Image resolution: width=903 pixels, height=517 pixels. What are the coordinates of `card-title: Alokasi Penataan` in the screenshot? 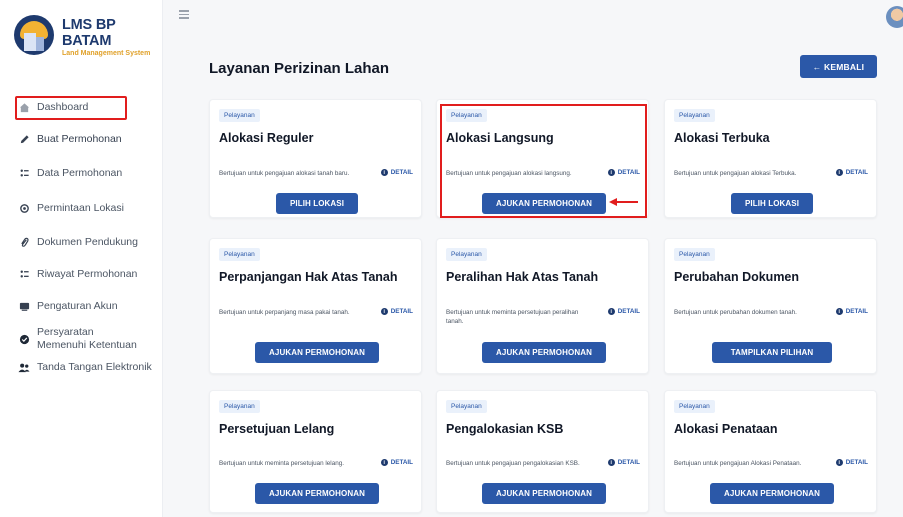 It's located at (726, 429).